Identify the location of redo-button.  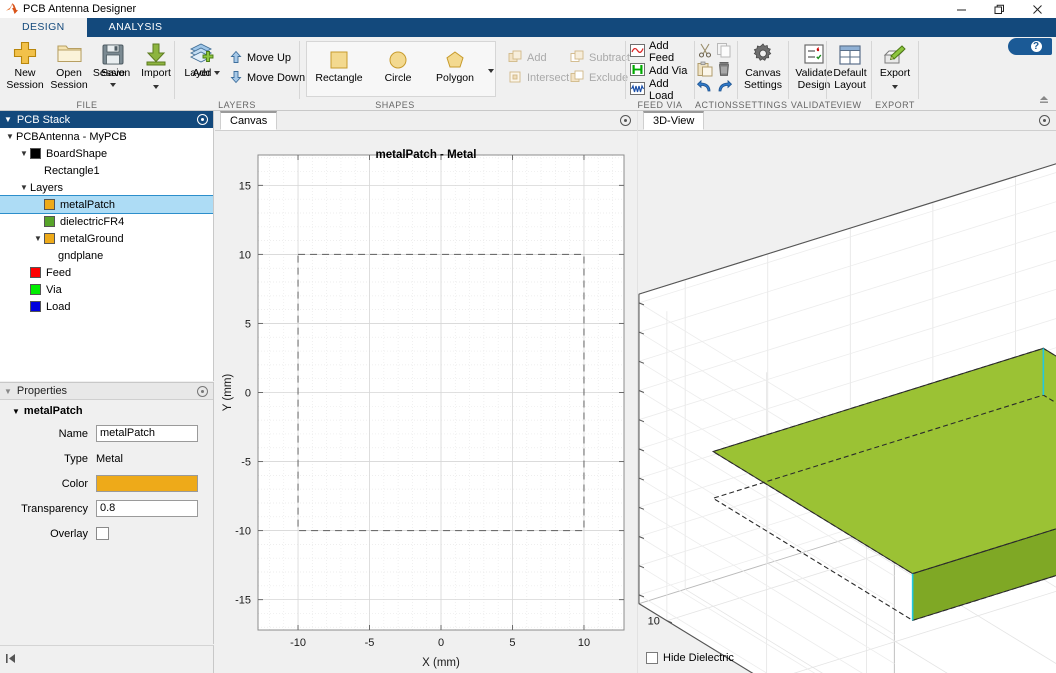
(724, 88).